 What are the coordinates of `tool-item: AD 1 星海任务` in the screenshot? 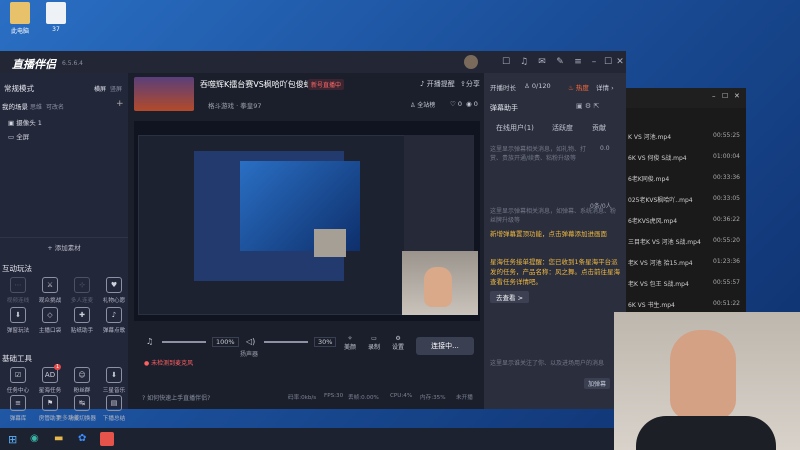 It's located at (50, 379).